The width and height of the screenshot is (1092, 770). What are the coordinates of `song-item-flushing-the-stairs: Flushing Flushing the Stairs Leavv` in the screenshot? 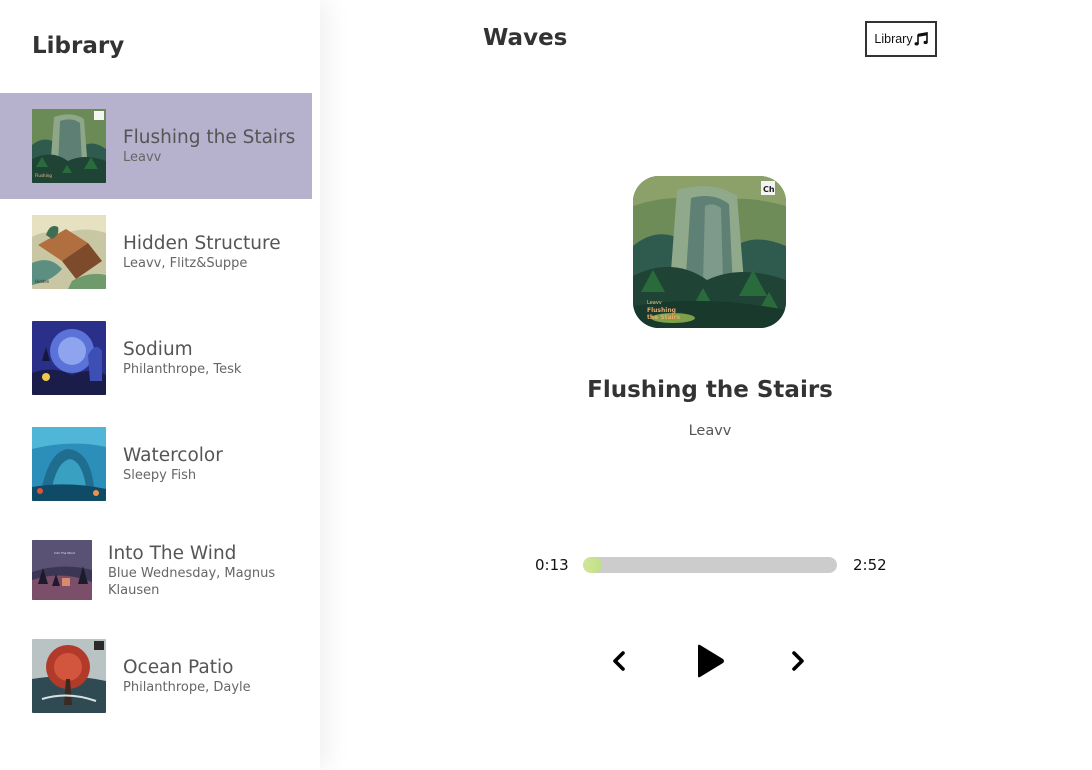 It's located at (156, 146).